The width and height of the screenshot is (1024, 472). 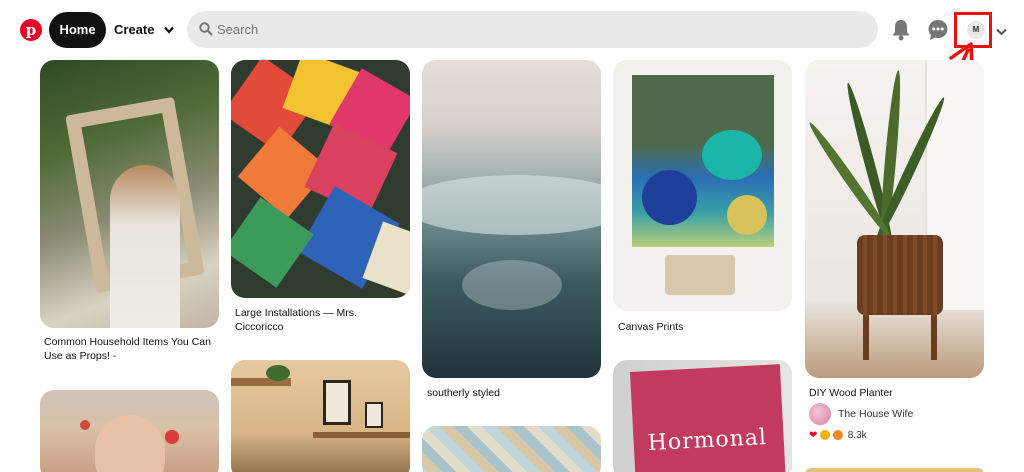 I want to click on pin-image-splash, so click(x=512, y=285).